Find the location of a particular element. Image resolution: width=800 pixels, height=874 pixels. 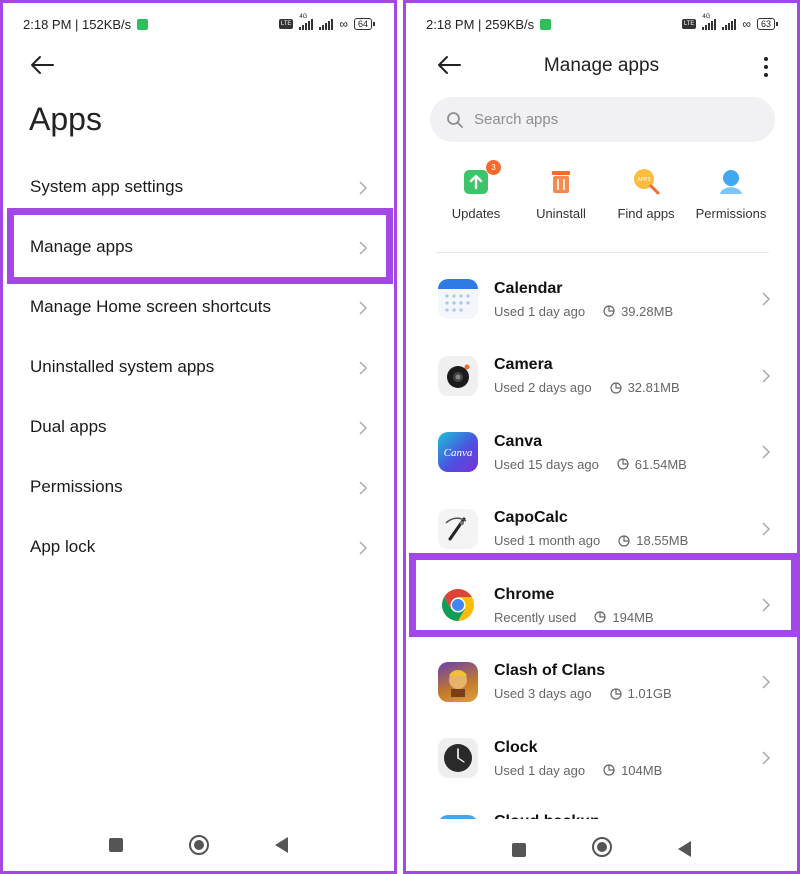

app-row-camera: Camera Used 2 days ago 32.81MB is located at coordinates (601, 376).